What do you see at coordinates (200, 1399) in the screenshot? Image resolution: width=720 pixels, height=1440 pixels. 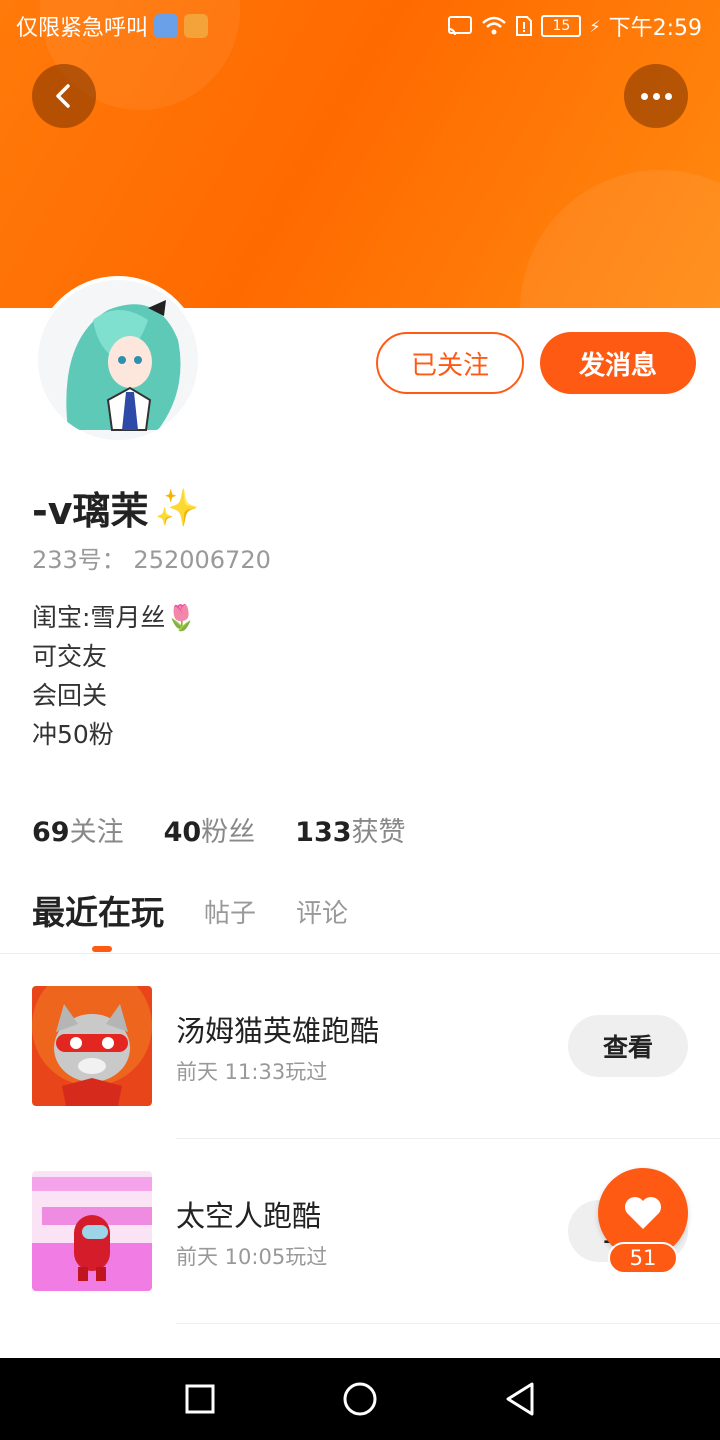 I see `recent-apps-icon` at bounding box center [200, 1399].